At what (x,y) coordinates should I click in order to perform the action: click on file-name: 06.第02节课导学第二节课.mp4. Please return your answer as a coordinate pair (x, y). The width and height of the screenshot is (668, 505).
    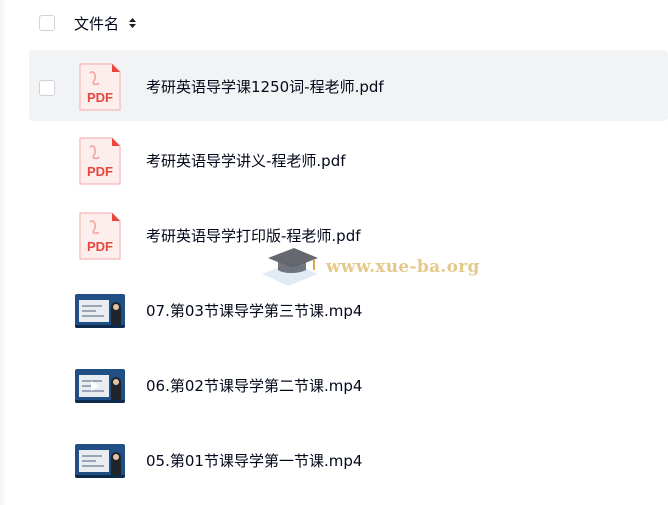
    Looking at the image, I should click on (254, 385).